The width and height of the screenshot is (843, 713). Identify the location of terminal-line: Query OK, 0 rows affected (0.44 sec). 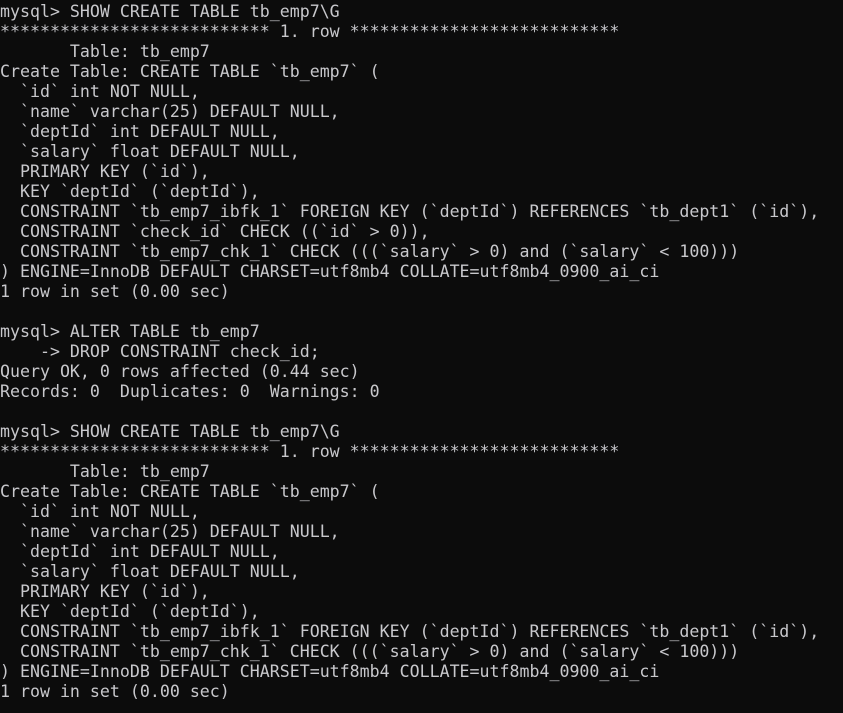
(180, 371).